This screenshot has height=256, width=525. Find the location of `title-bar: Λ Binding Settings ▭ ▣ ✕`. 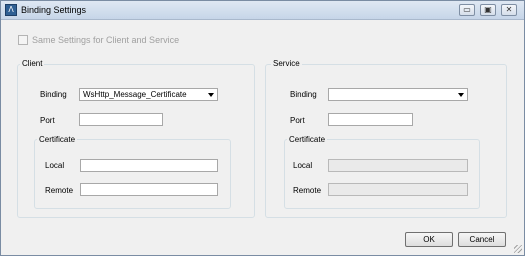

title-bar: Λ Binding Settings ▭ ▣ ✕ is located at coordinates (262, 10).